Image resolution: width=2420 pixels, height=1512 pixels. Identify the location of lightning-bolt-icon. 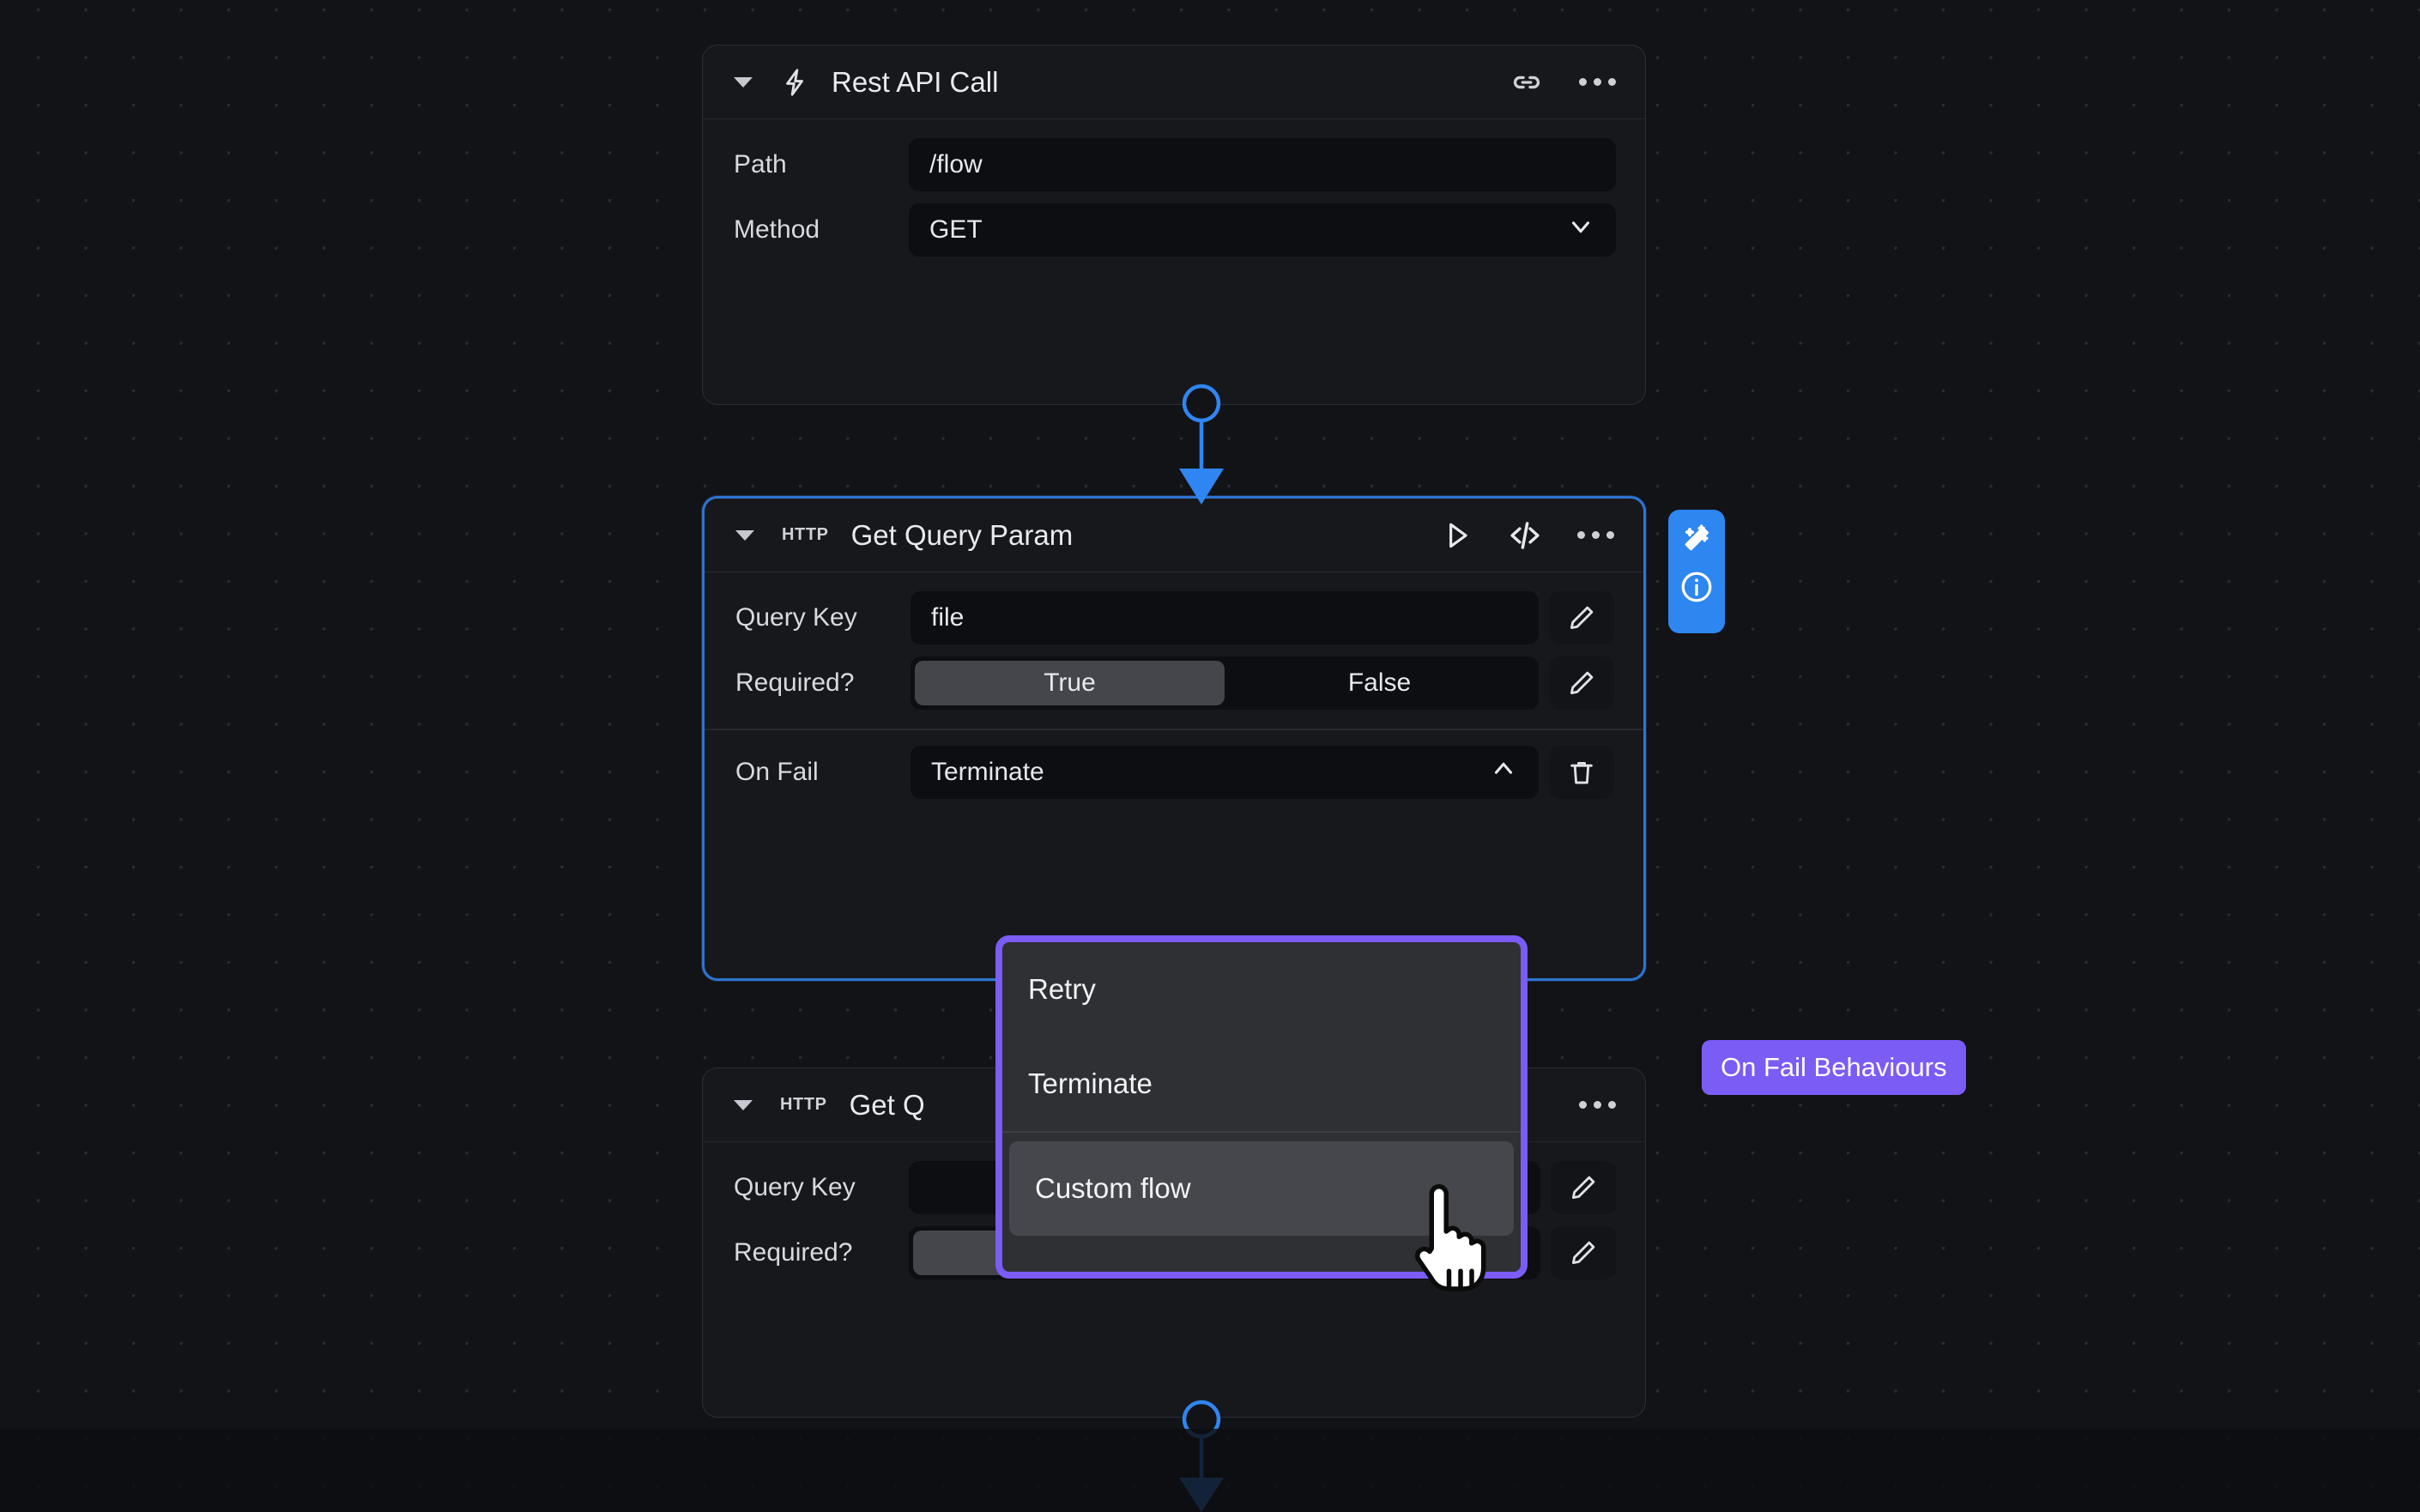
(794, 82).